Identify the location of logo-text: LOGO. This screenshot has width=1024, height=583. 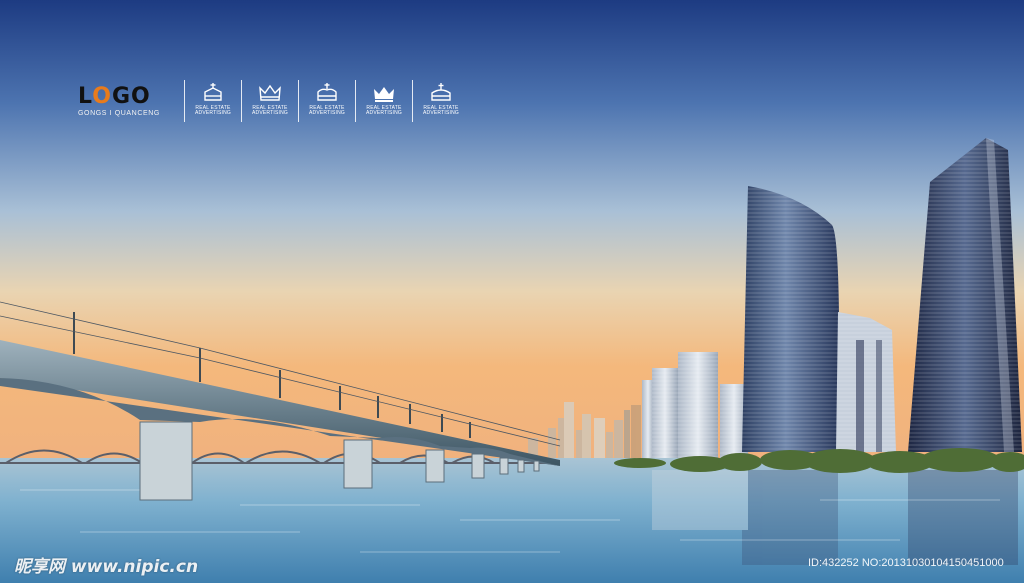
(114, 96).